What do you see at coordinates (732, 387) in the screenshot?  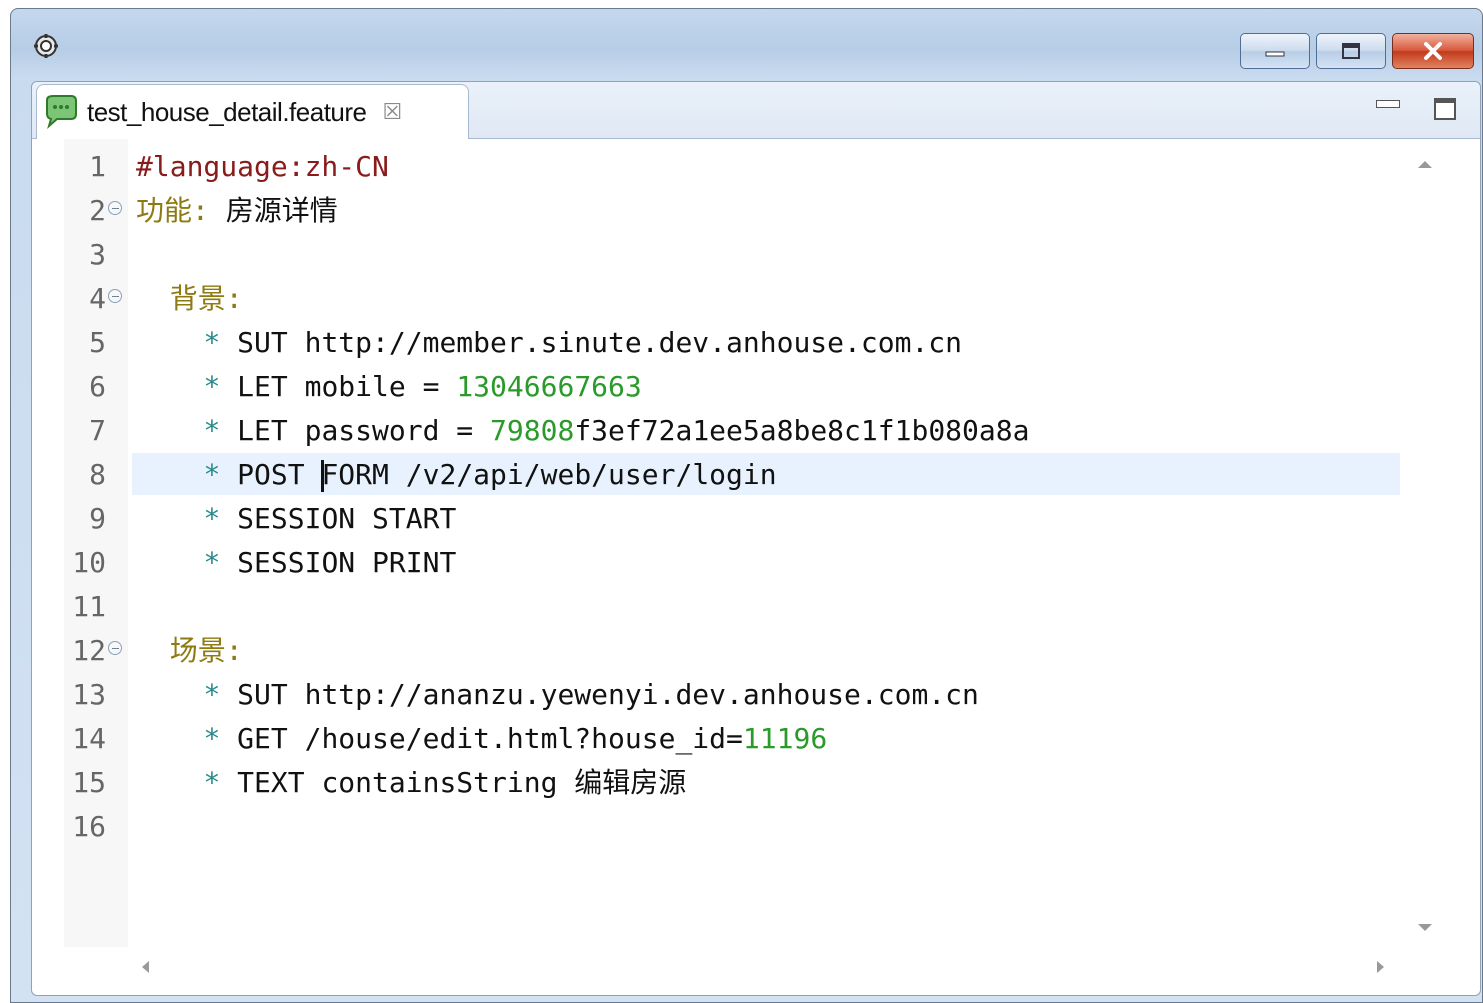 I see `code-line: 6 * LET mobile = 13046667663` at bounding box center [732, 387].